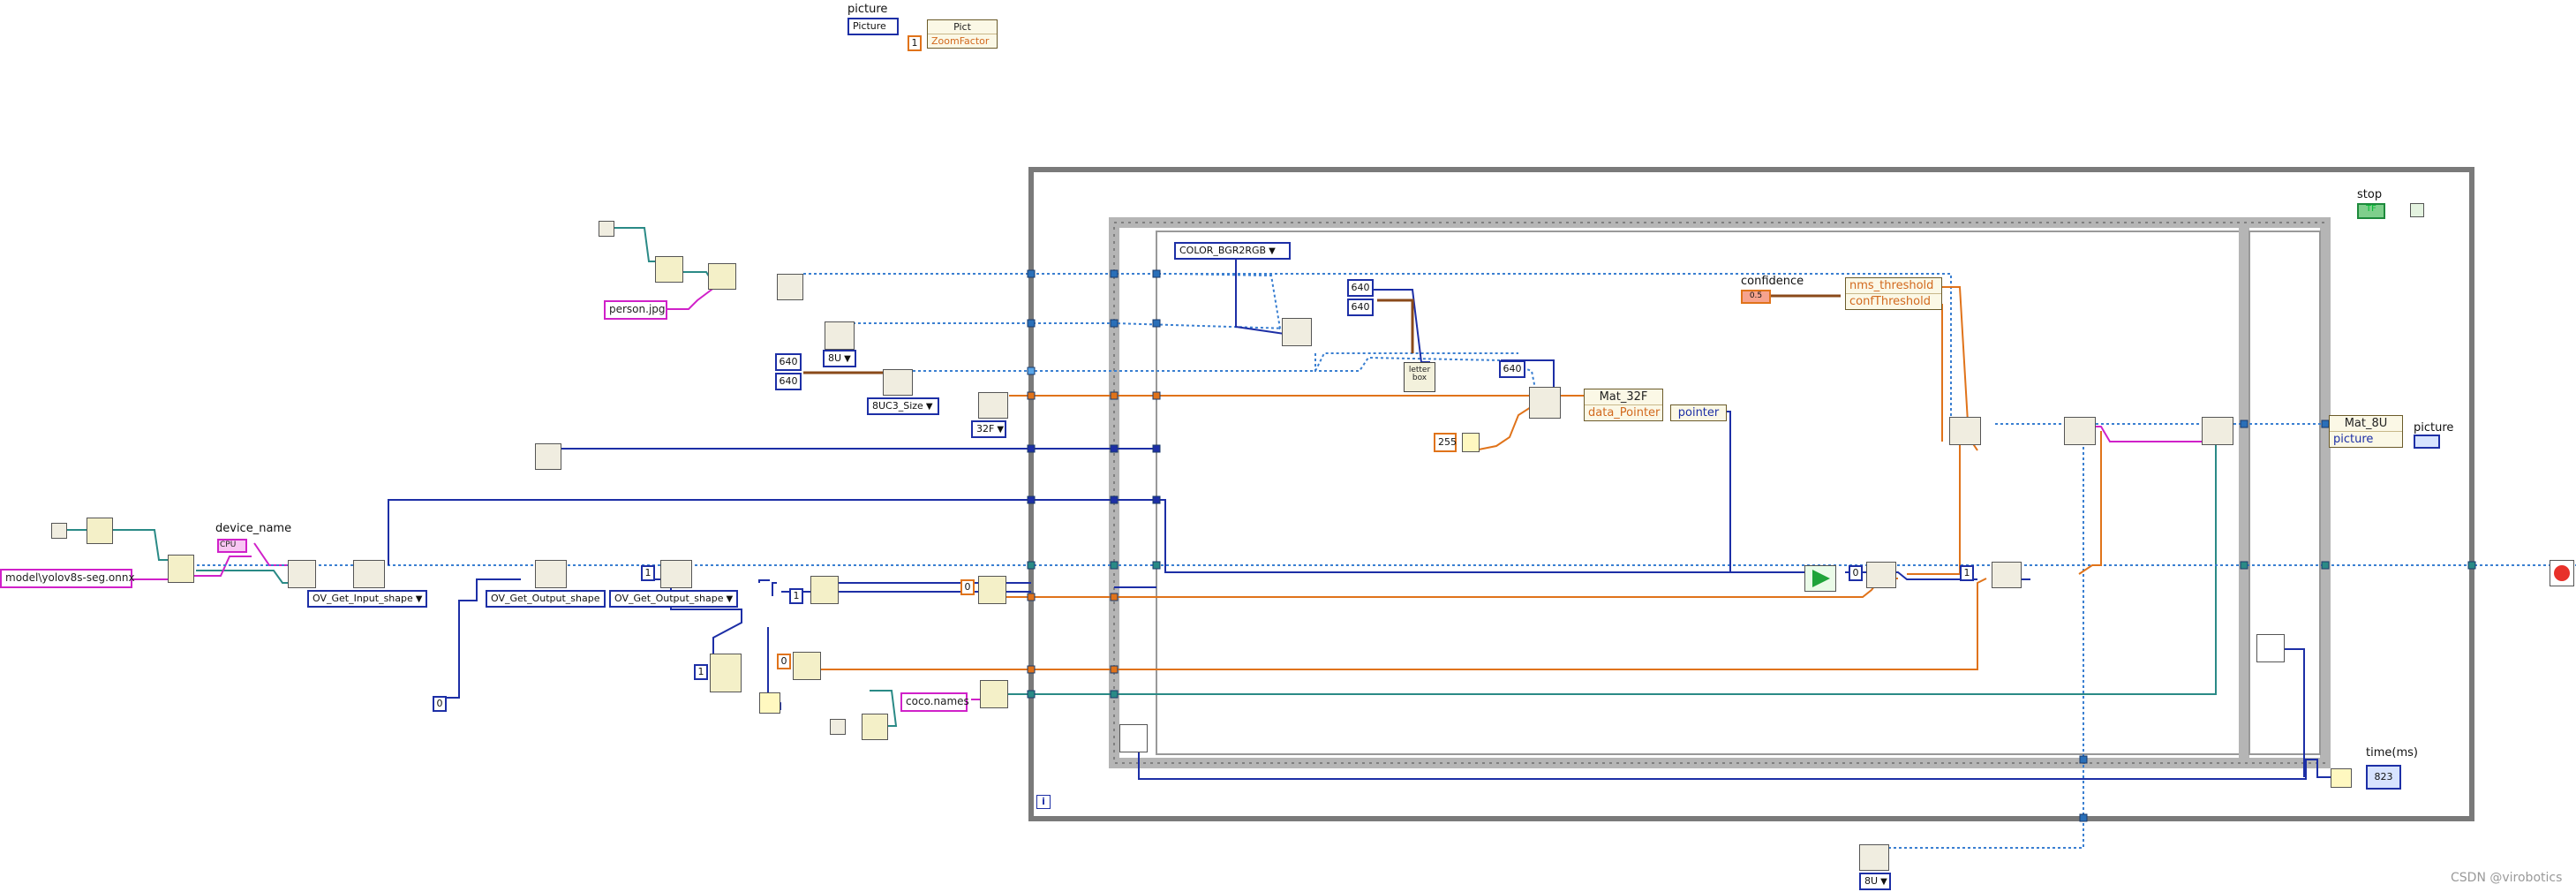 The width and height of the screenshot is (2576, 892). I want to click on cvt-color-icon, so click(1297, 332).